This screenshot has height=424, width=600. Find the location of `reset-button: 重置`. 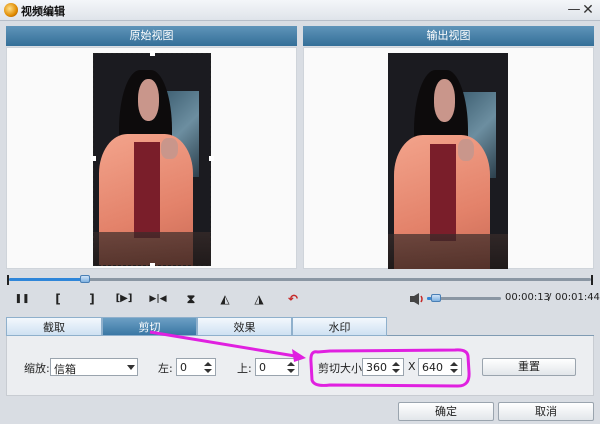

reset-button: 重置 is located at coordinates (529, 367).